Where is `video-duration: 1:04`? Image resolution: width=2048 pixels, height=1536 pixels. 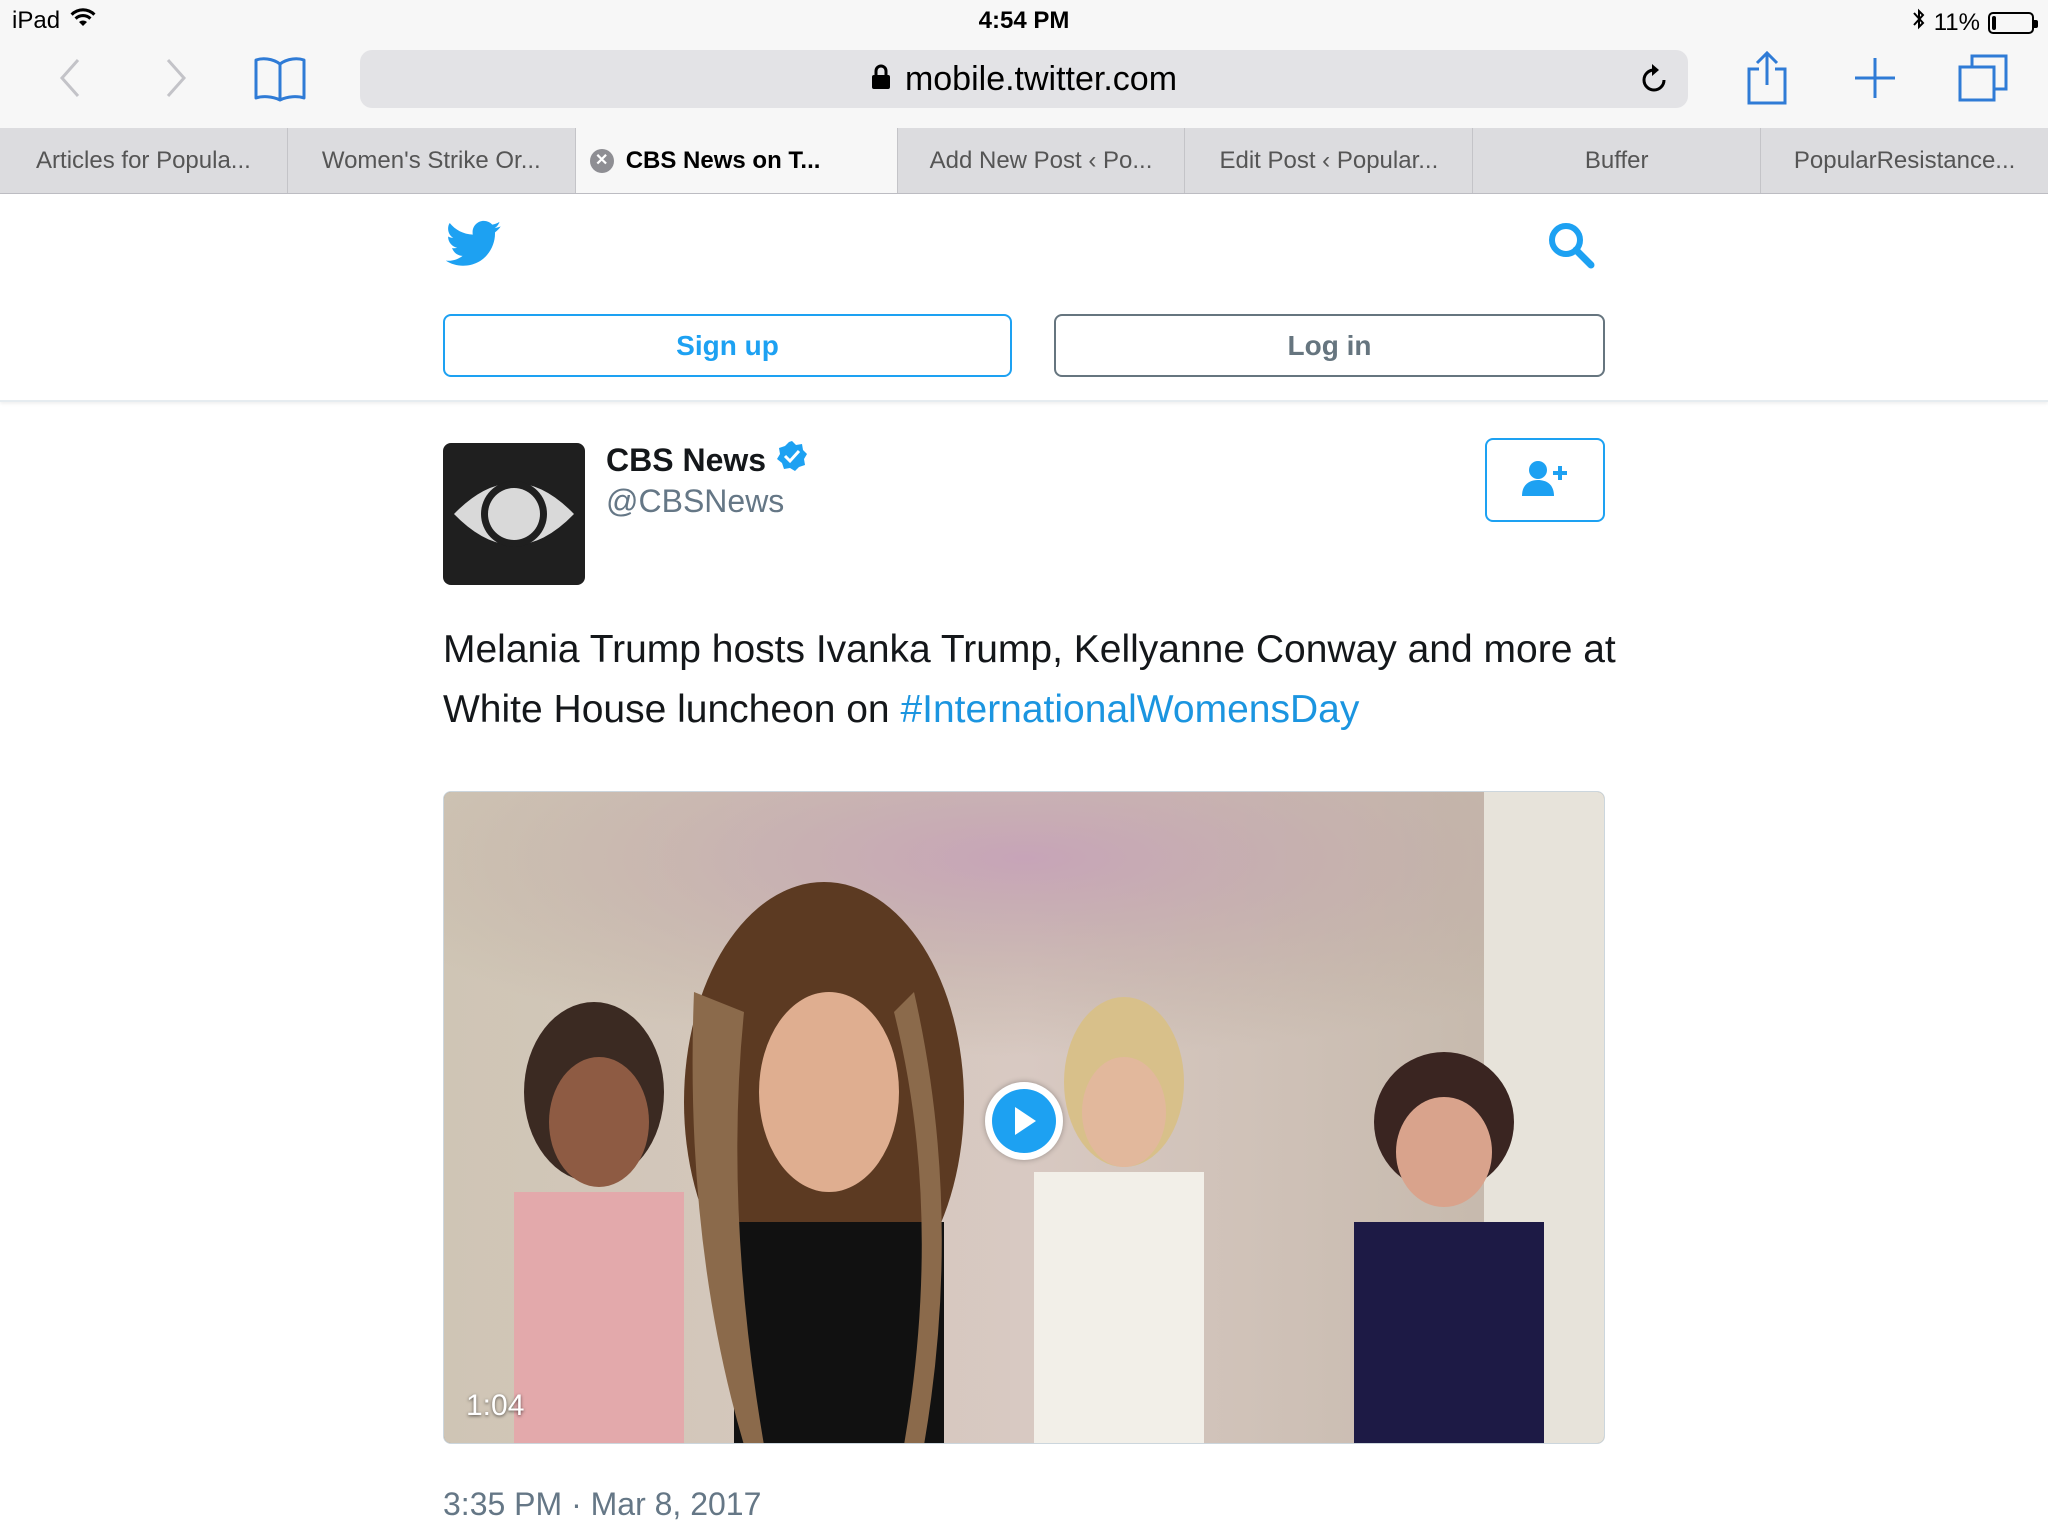 video-duration: 1:04 is located at coordinates (495, 1405).